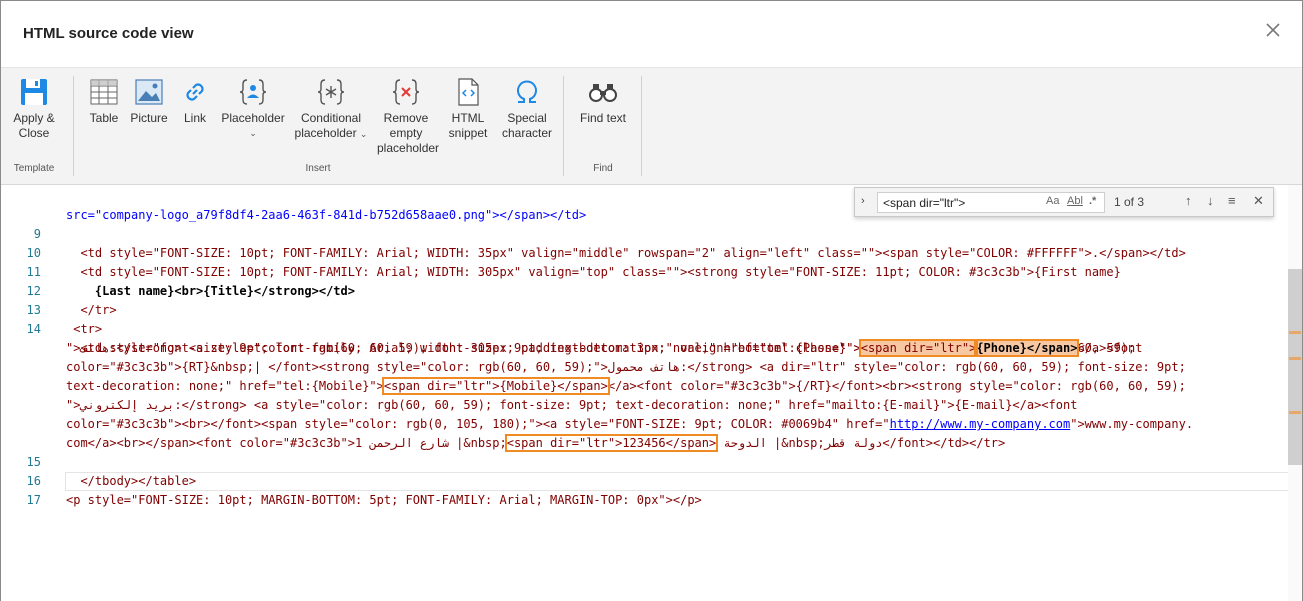 The height and width of the screenshot is (601, 1303). I want to click on link-button: Link, so click(195, 101).